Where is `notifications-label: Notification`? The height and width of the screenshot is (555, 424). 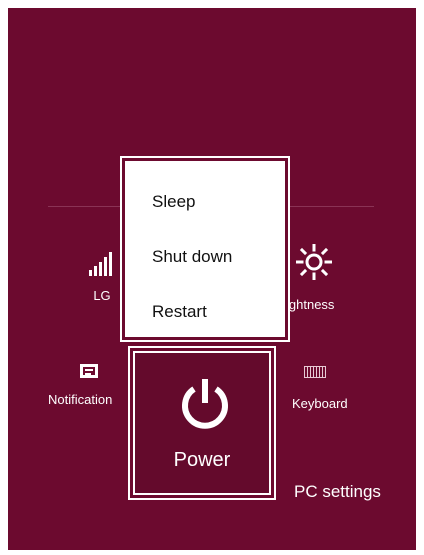
notifications-label: Notification is located at coordinates (80, 399).